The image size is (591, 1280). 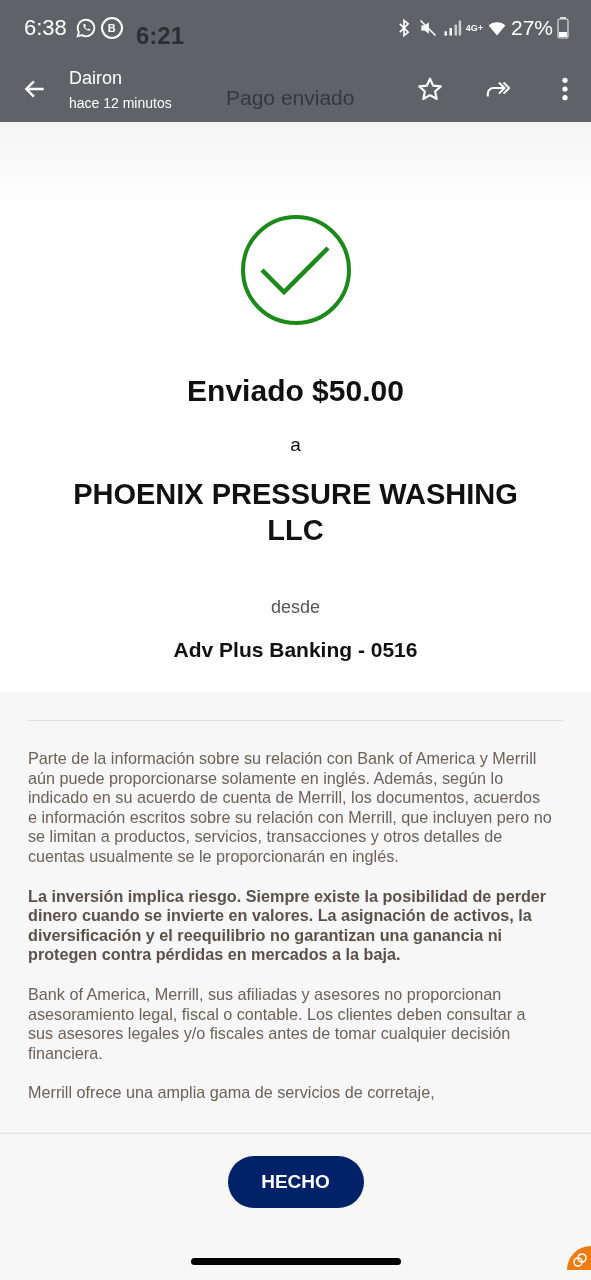 What do you see at coordinates (45, 28) in the screenshot?
I see `status-time: 6:38` at bounding box center [45, 28].